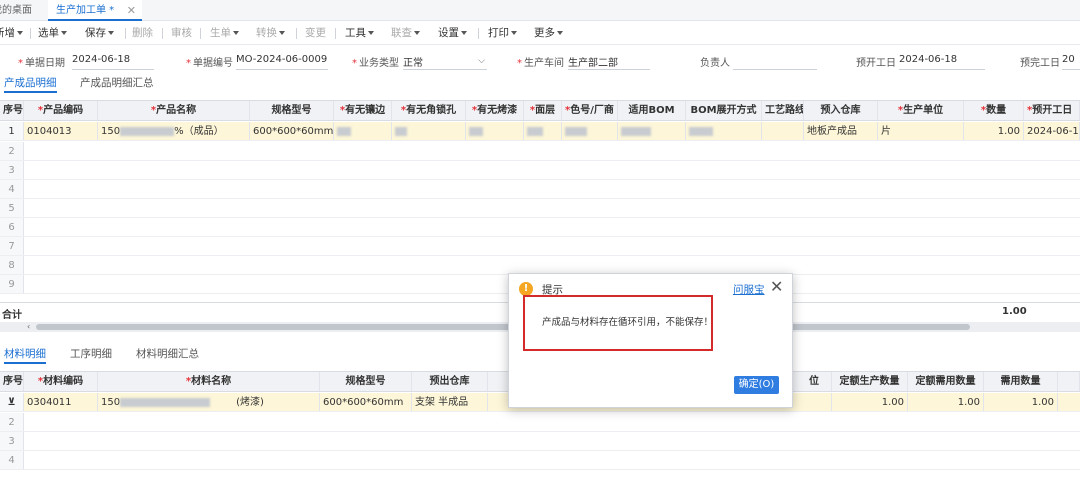  Describe the element at coordinates (756, 385) in the screenshot. I see `ok-button: 确定(O)` at that location.